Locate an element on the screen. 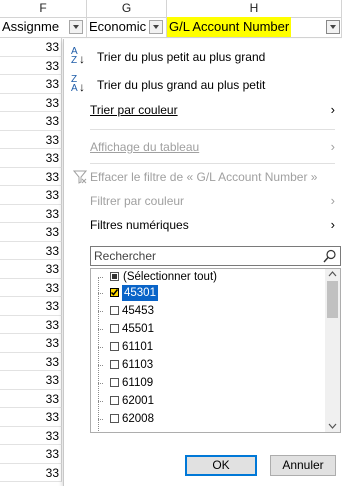 The height and width of the screenshot is (486, 342). sheet-view-label: Affichage du tableau is located at coordinates (145, 147).